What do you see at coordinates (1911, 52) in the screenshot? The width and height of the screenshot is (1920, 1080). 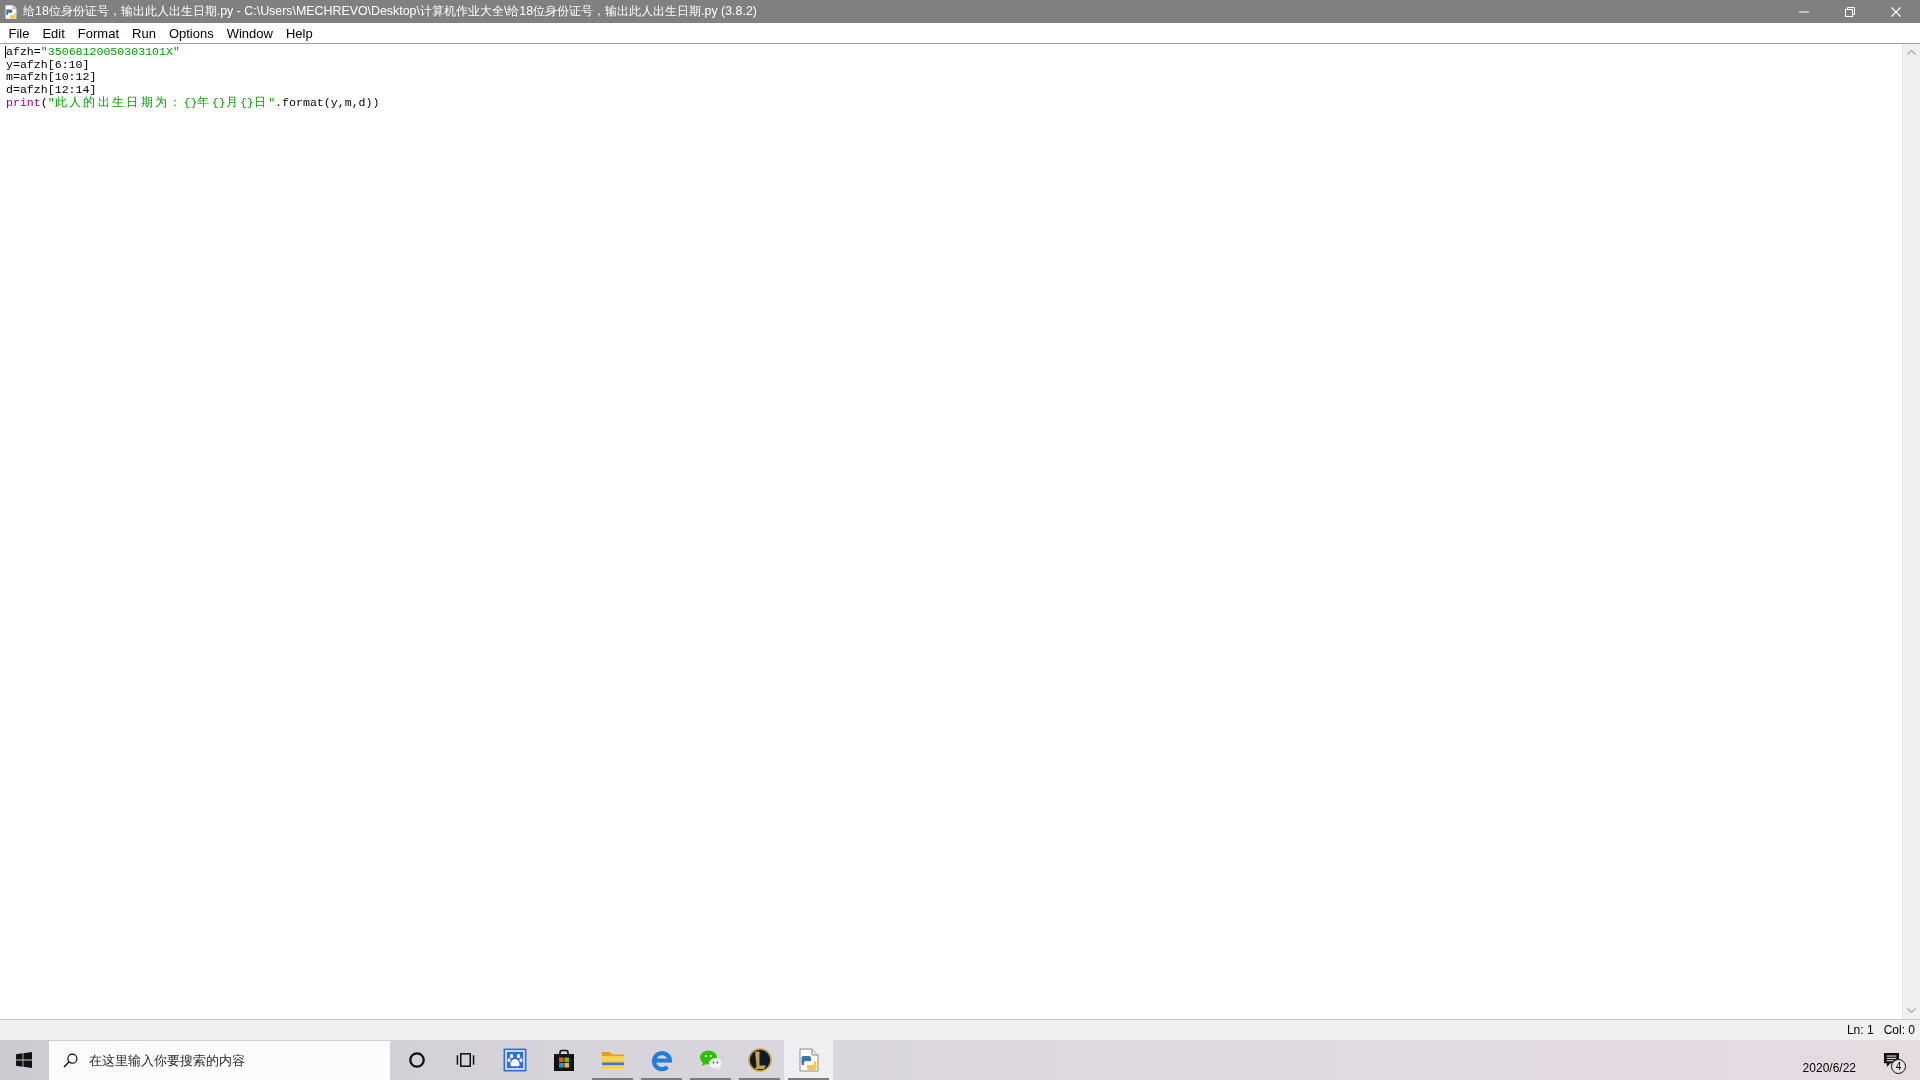 I see `caret-up-icon` at bounding box center [1911, 52].